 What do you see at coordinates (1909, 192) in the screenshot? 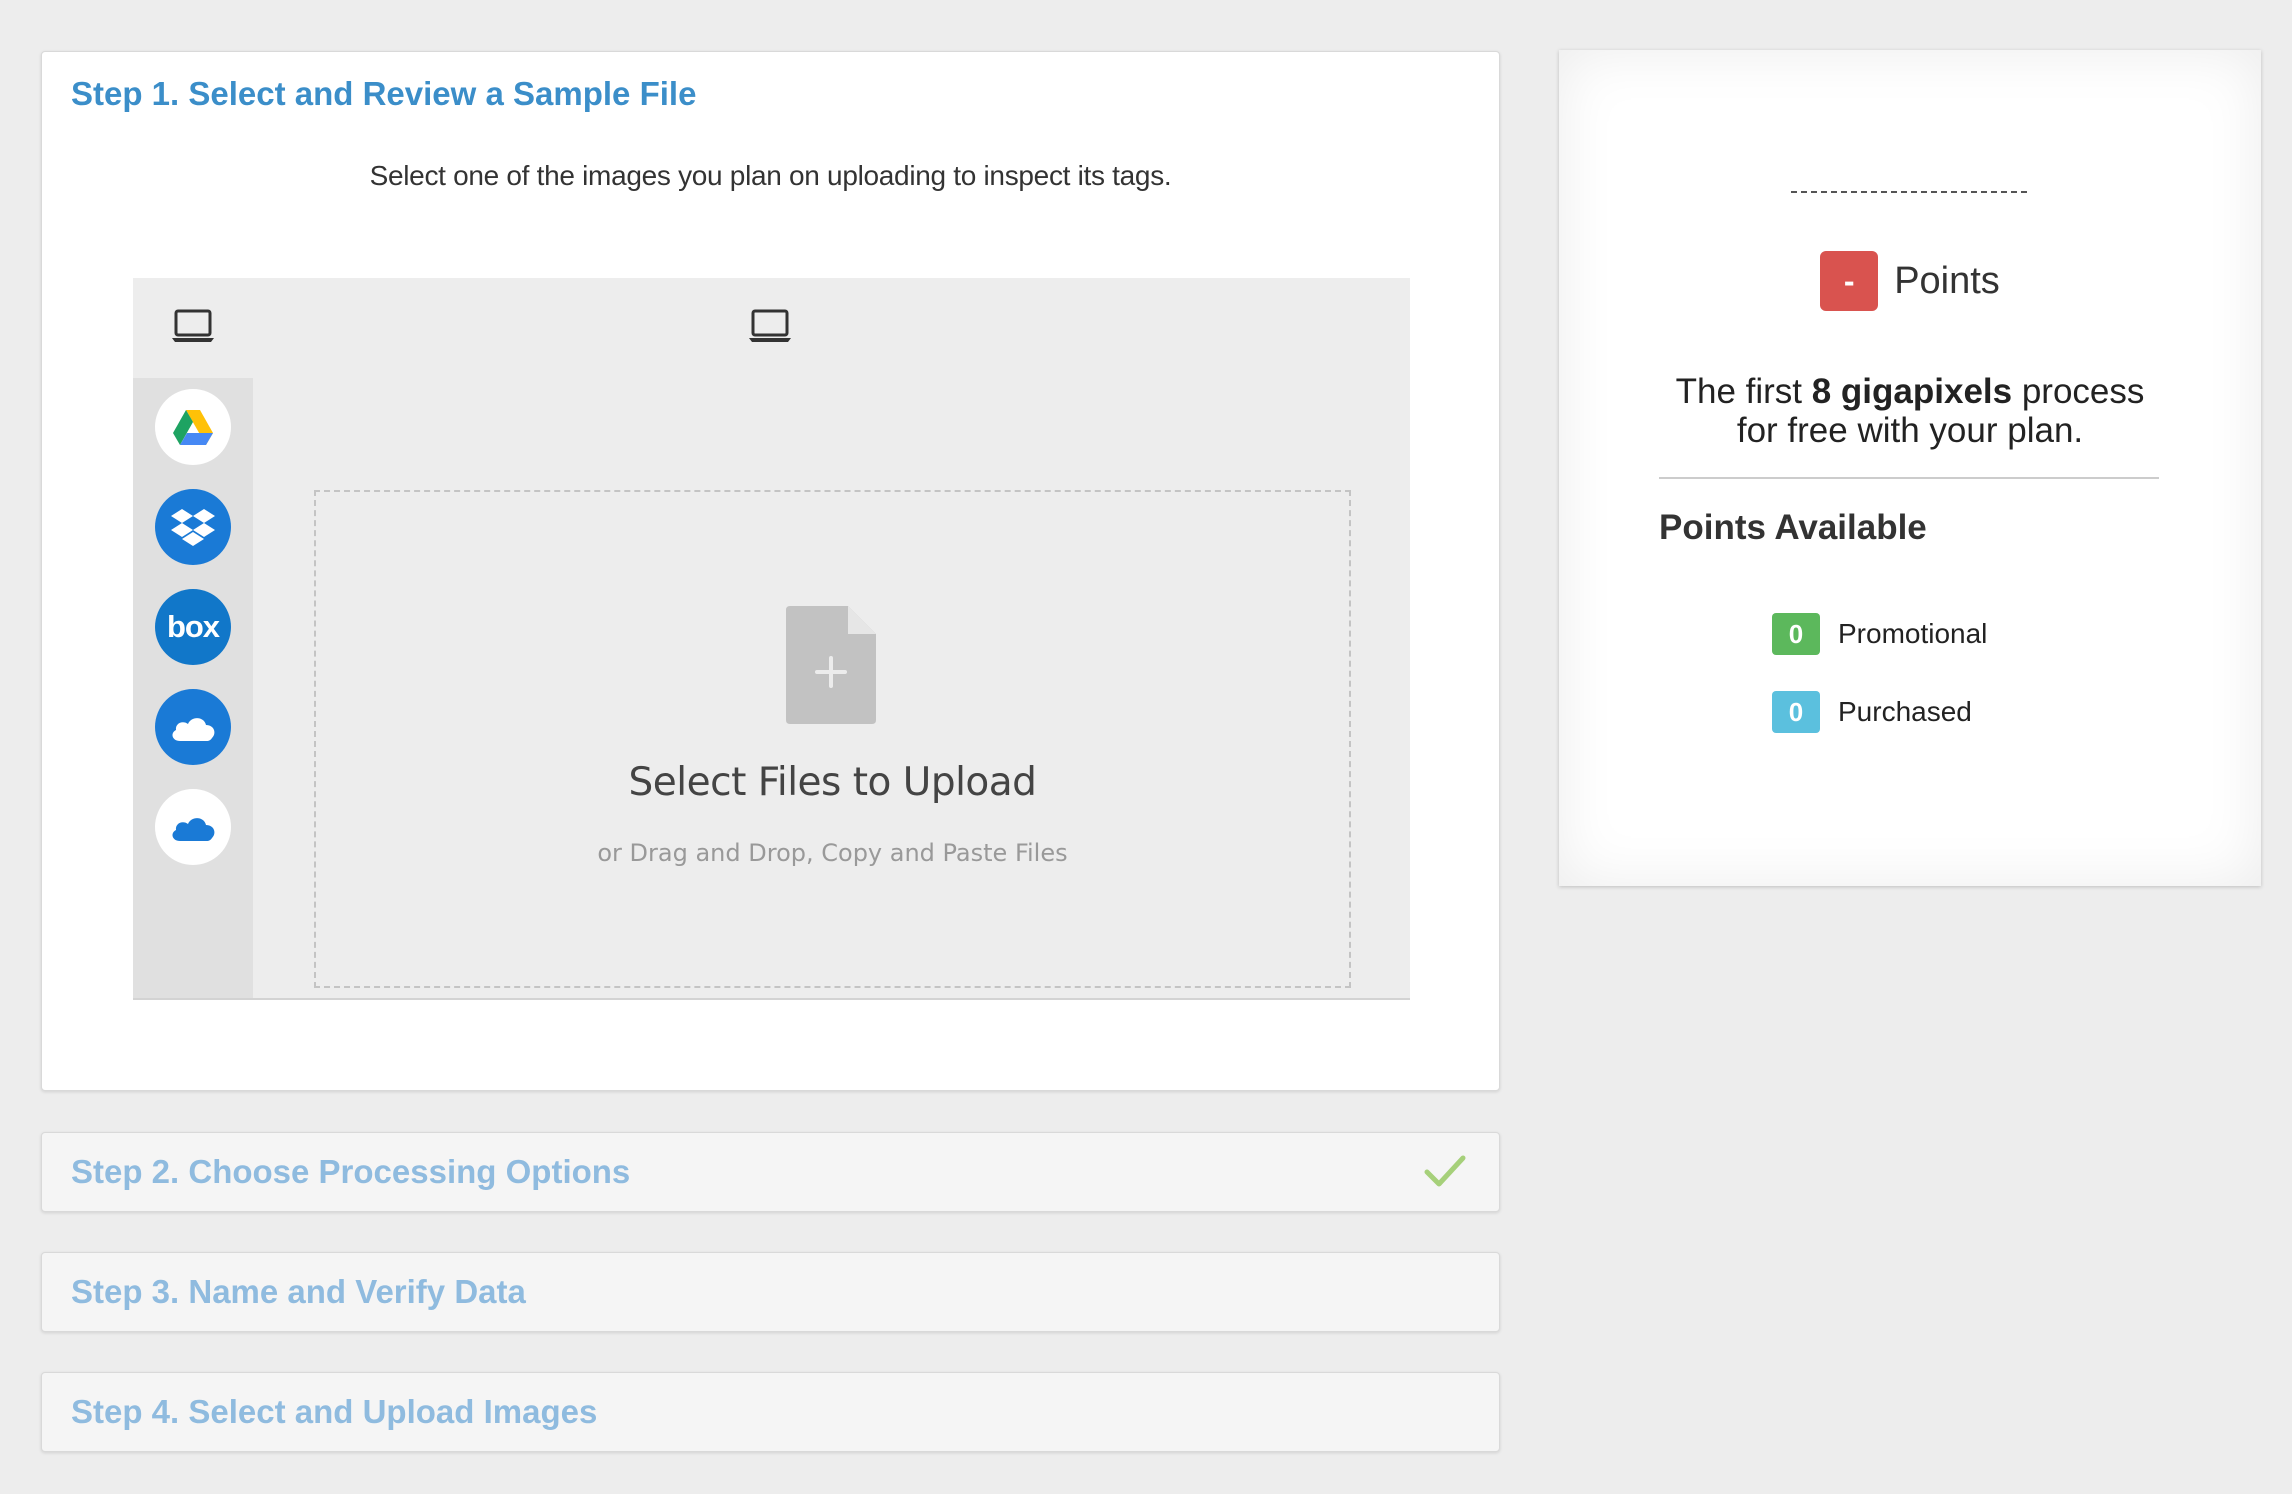
I see `dashed-divider` at bounding box center [1909, 192].